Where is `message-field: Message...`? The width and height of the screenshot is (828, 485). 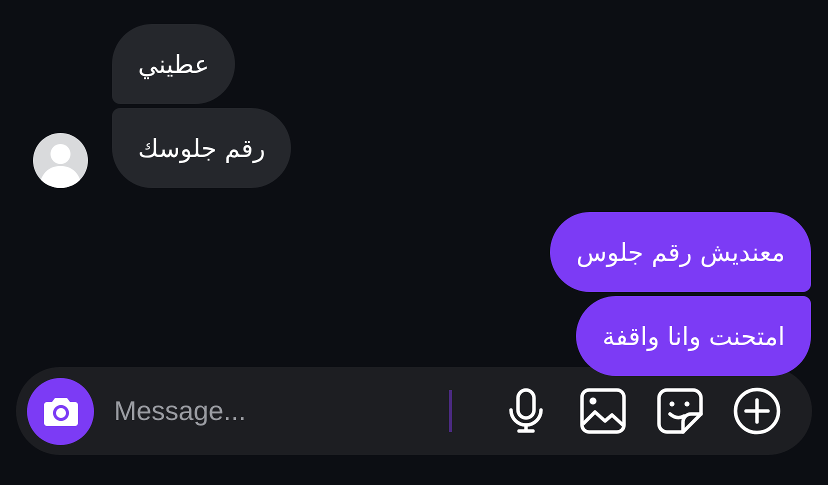
message-field: Message... is located at coordinates (280, 411).